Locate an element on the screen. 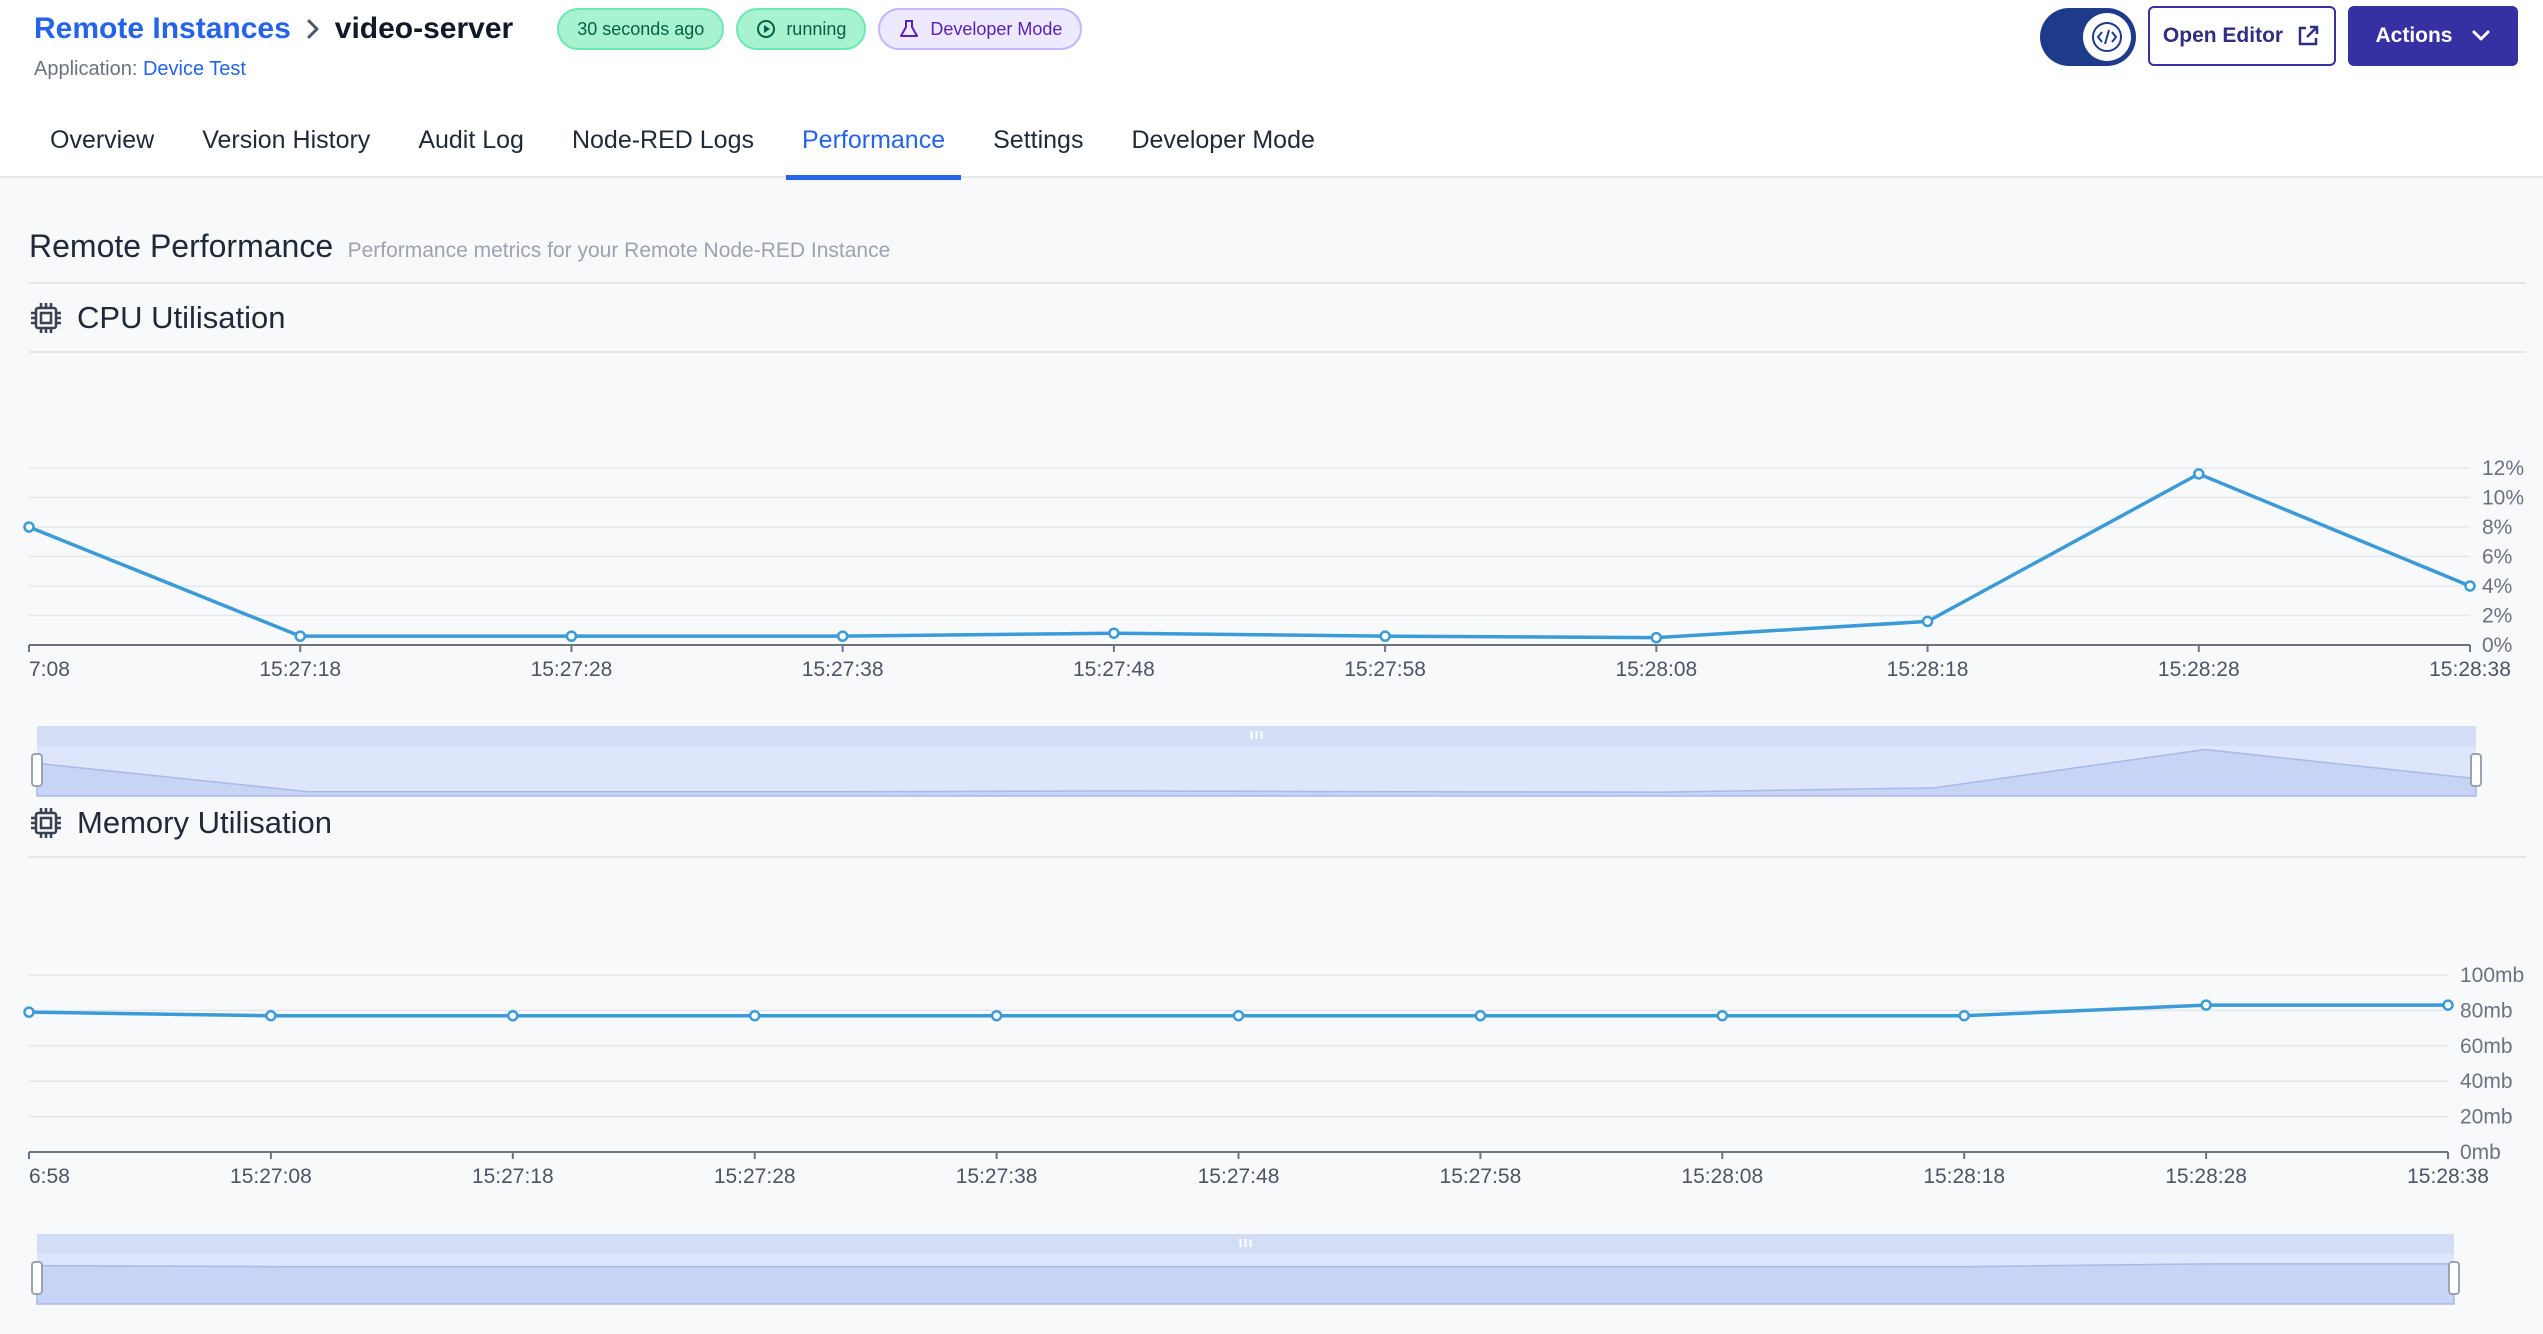 This screenshot has width=2543, height=1334. cpu-y-tick-label: 12% is located at coordinates (2503, 468).